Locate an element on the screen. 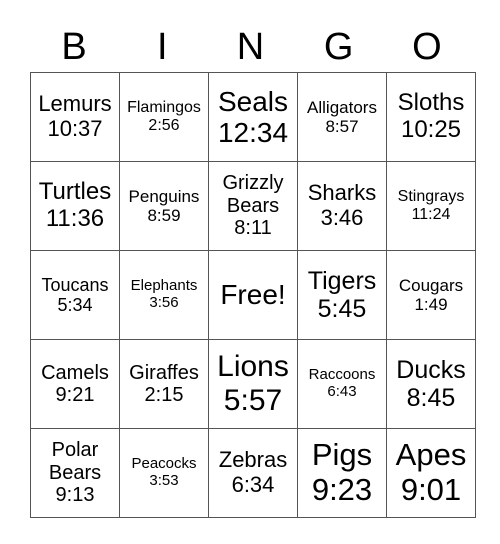  bingo-cell: Polar Bears 9:13 is located at coordinates (75, 473).